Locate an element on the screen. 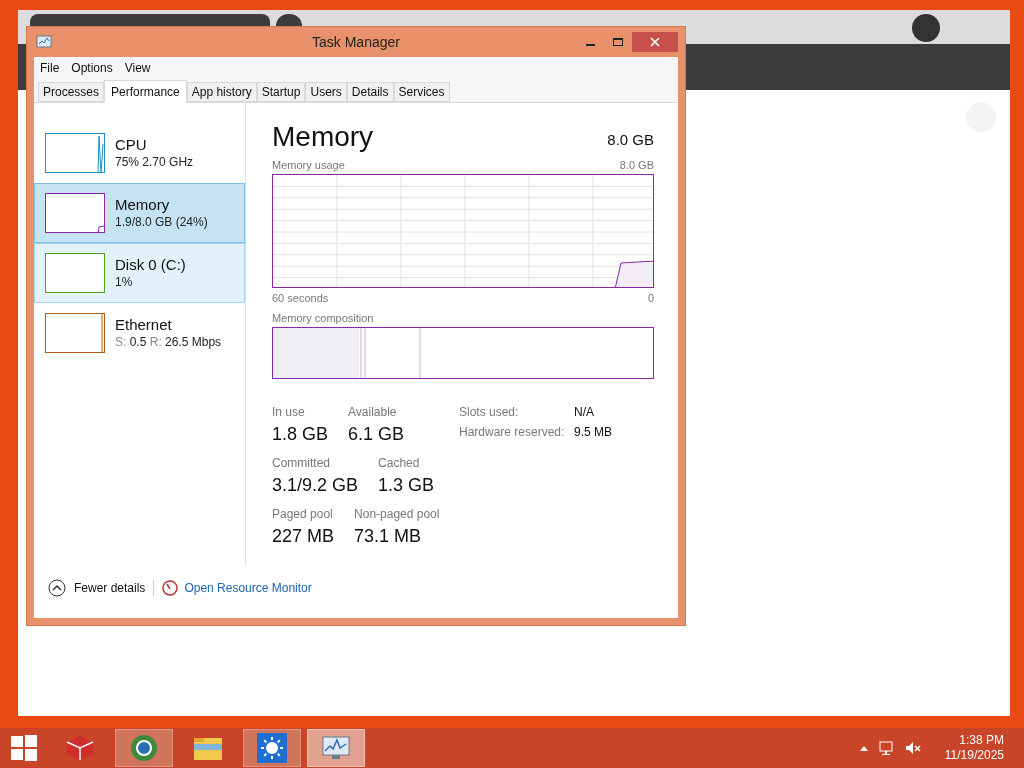 Image resolution: width=1024 pixels, height=768 pixels. tab: App history is located at coordinates (221, 92).